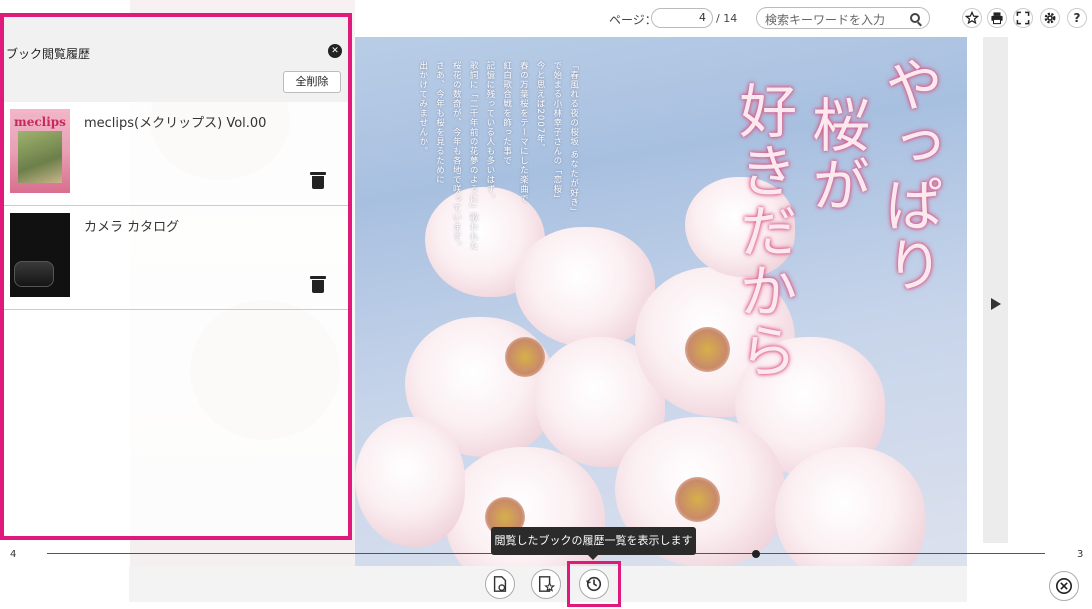 The image size is (1092, 609). Describe the element at coordinates (473, 156) in the screenshot. I see `body-line: 歌詞に「二千年前の花夢のように」歌われた` at that location.